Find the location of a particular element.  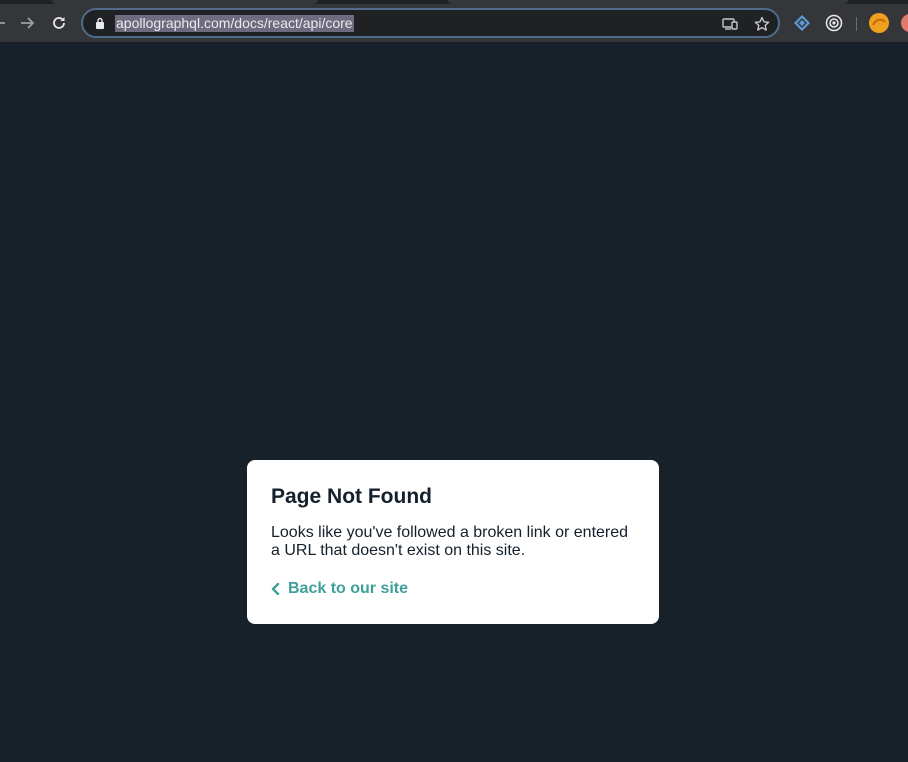

target-extension-icon is located at coordinates (834, 23).